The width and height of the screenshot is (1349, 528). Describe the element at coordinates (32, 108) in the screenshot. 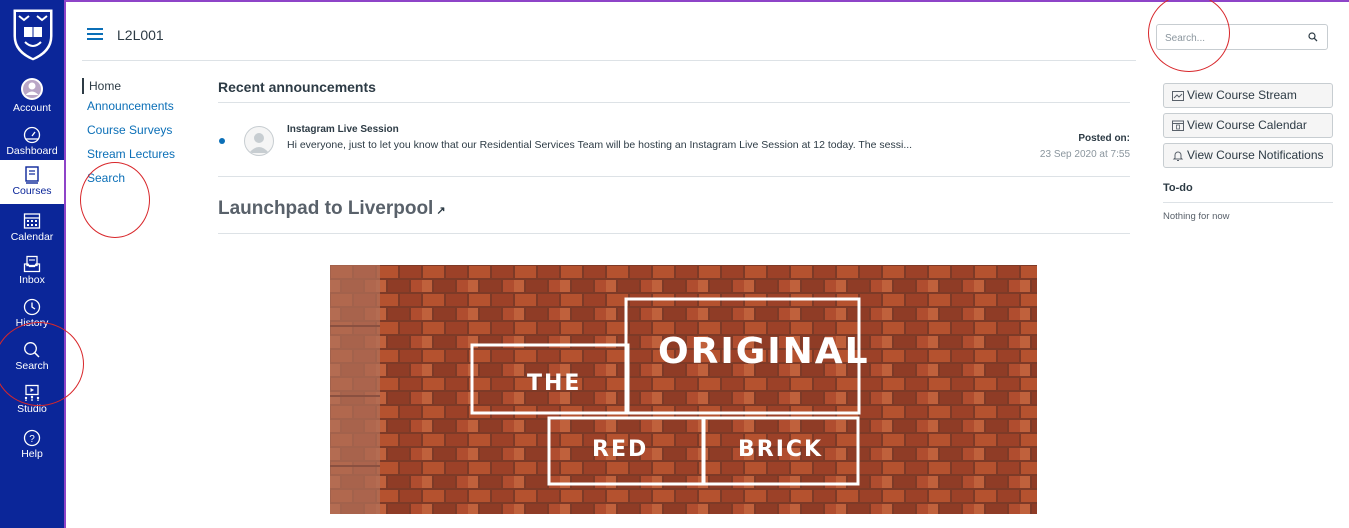

I see `global-nav-label: Account` at that location.